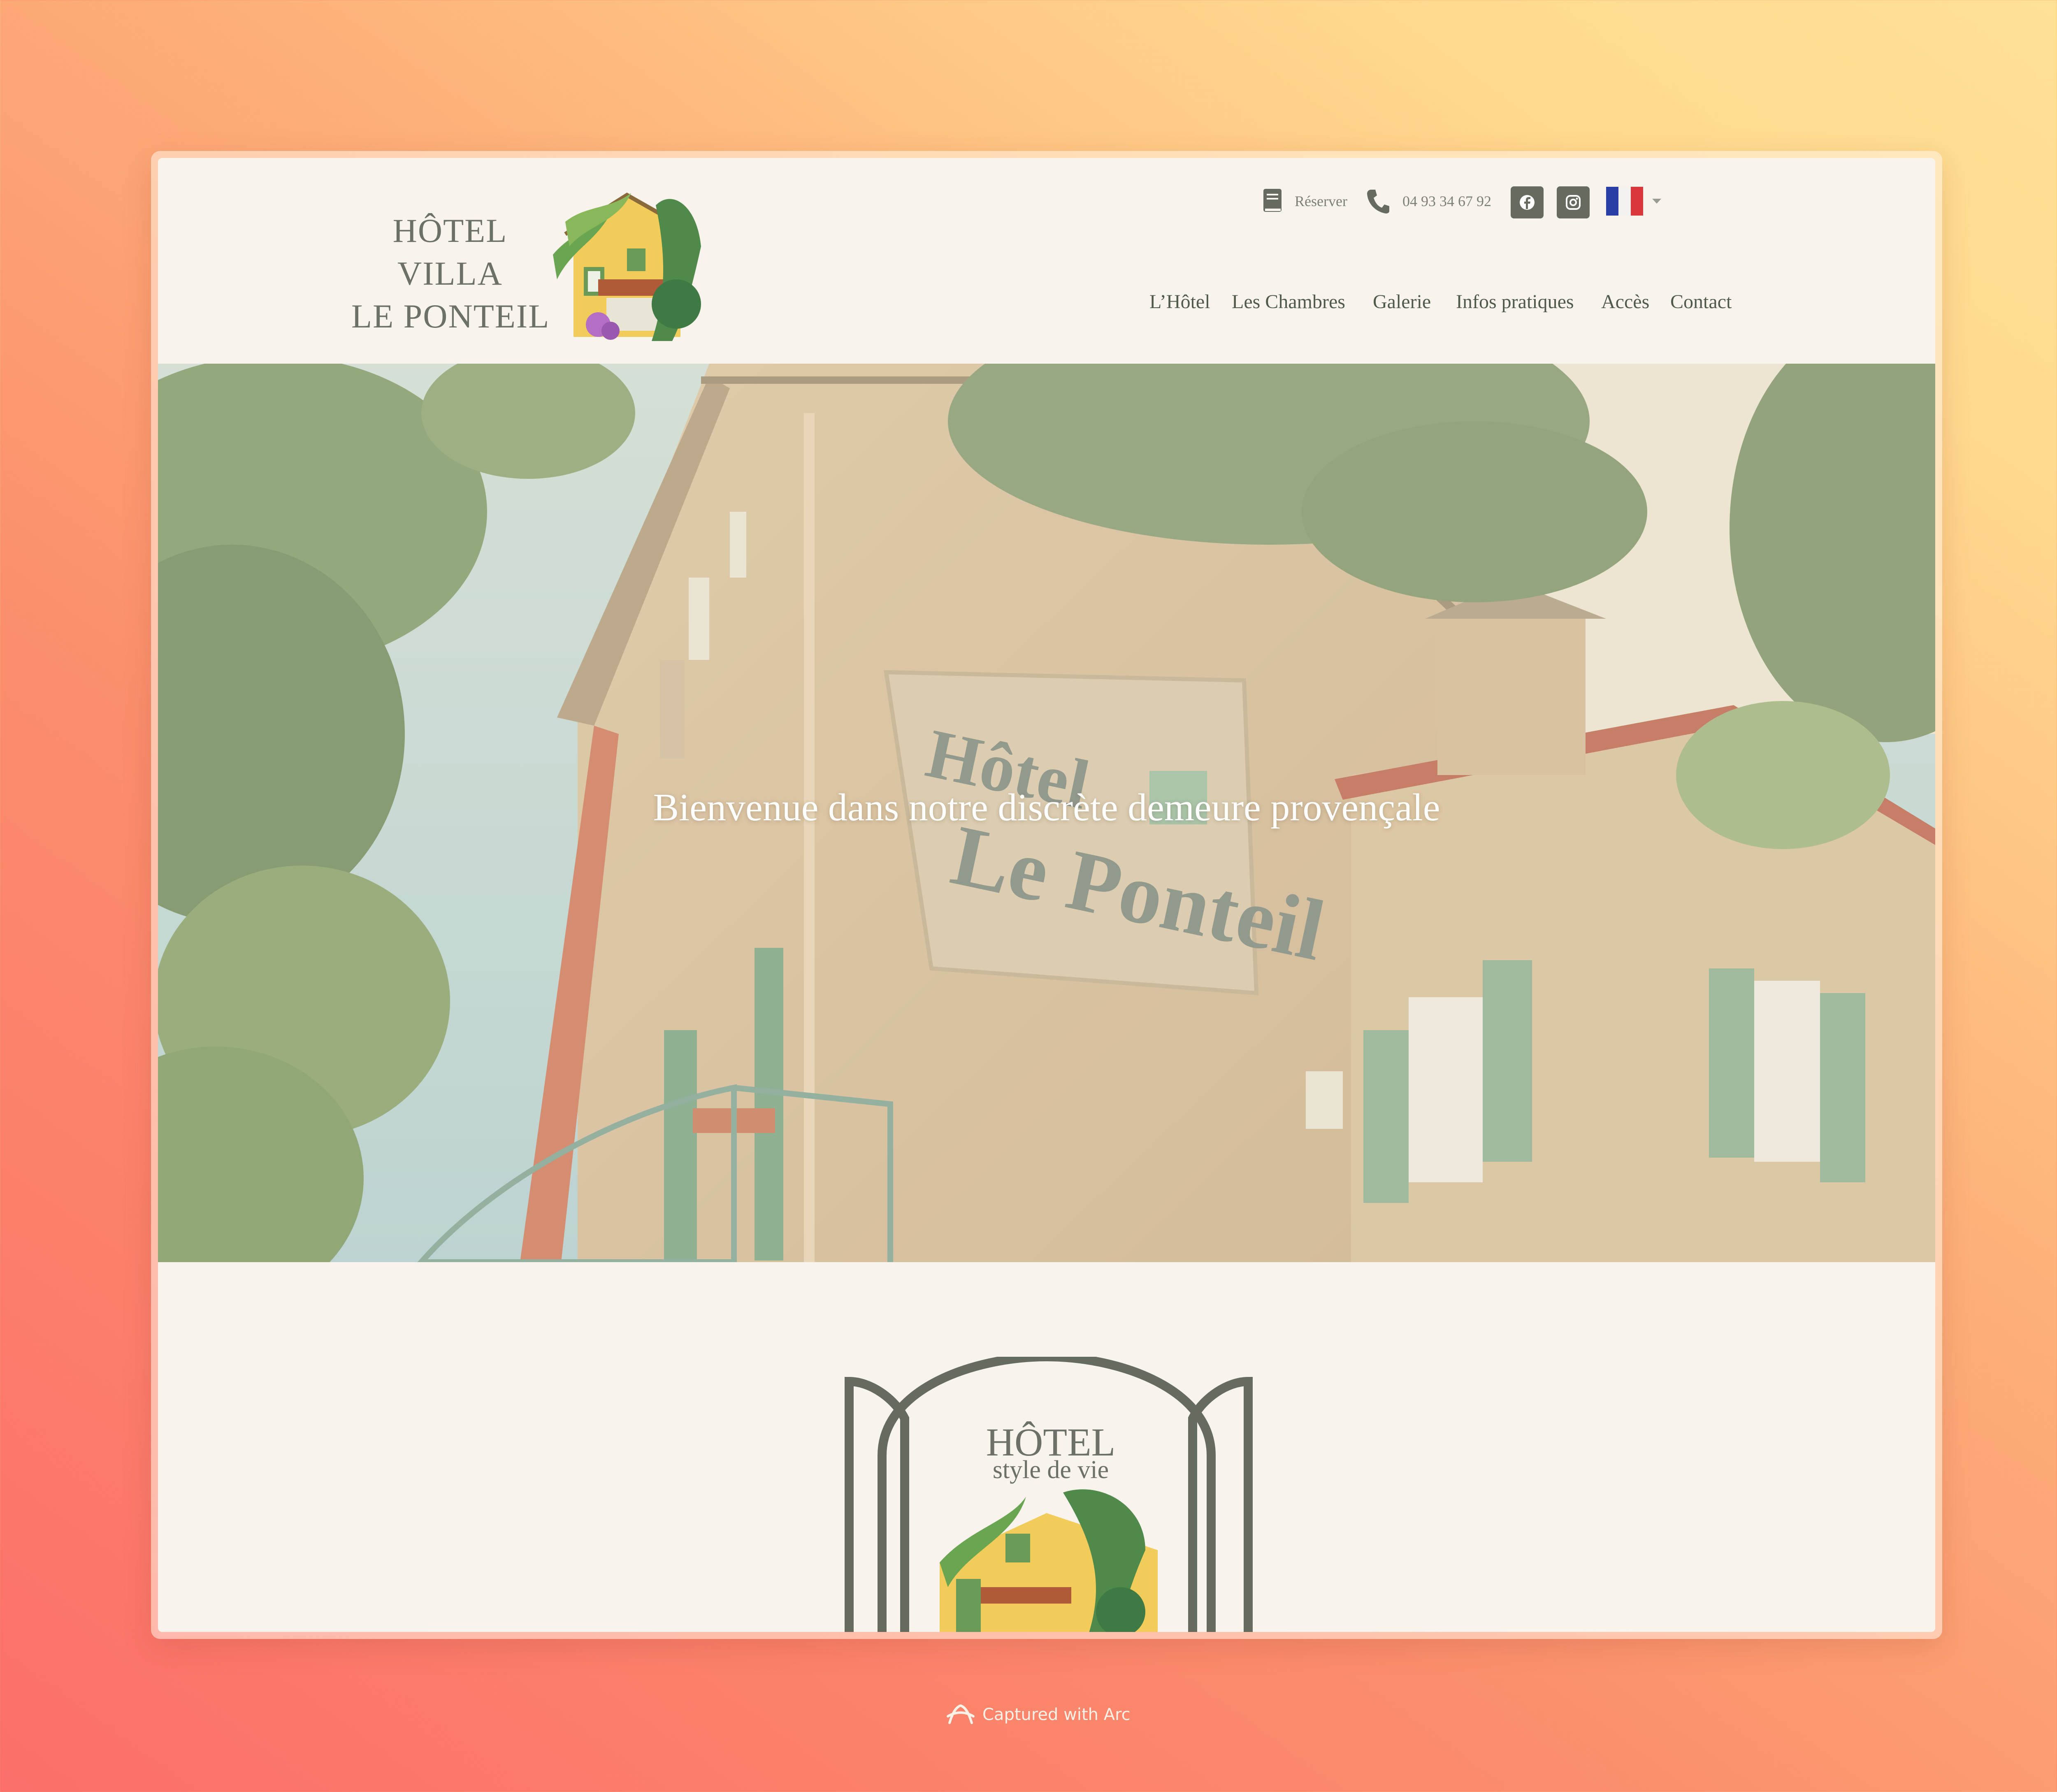 This screenshot has height=1792, width=2057. I want to click on language-selector, so click(1634, 201).